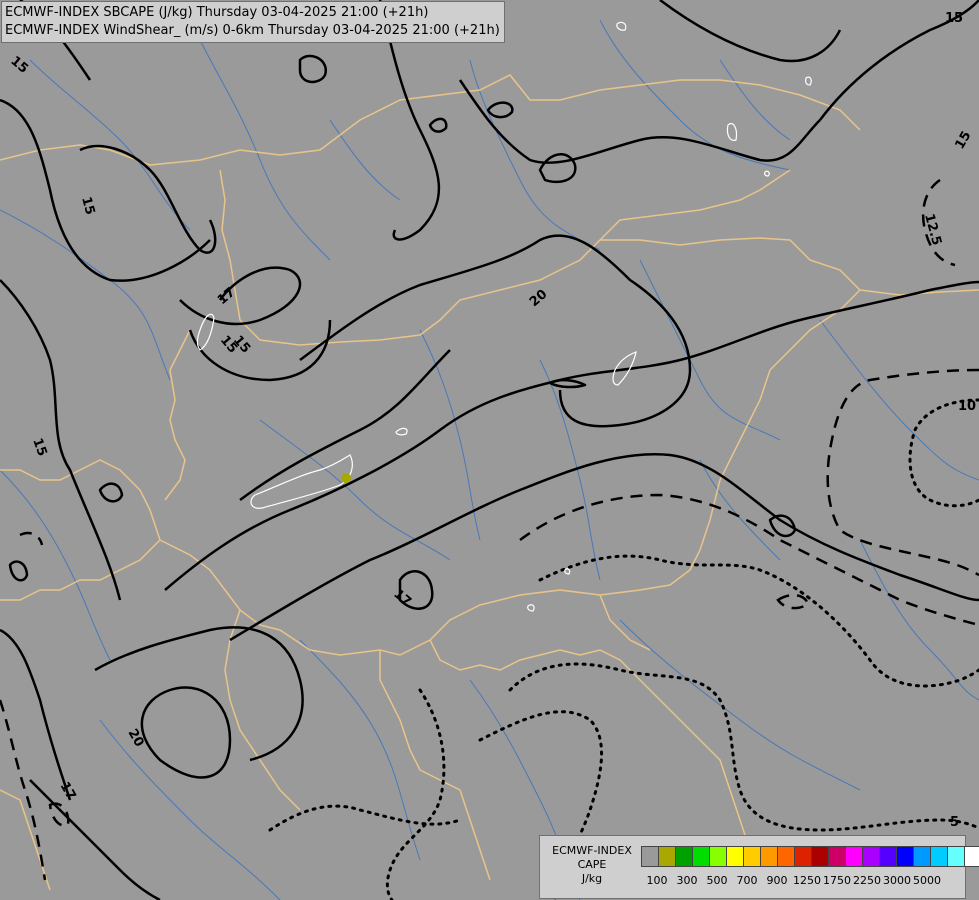  I want to click on legend-tick-label: 3000, so click(897, 880).